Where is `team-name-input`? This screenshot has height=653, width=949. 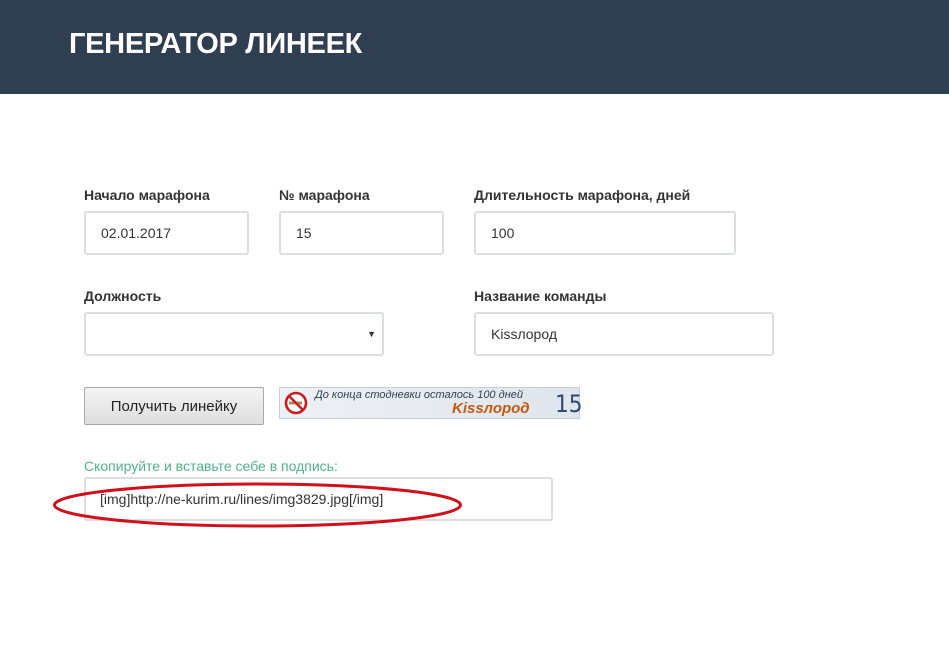 team-name-input is located at coordinates (624, 334).